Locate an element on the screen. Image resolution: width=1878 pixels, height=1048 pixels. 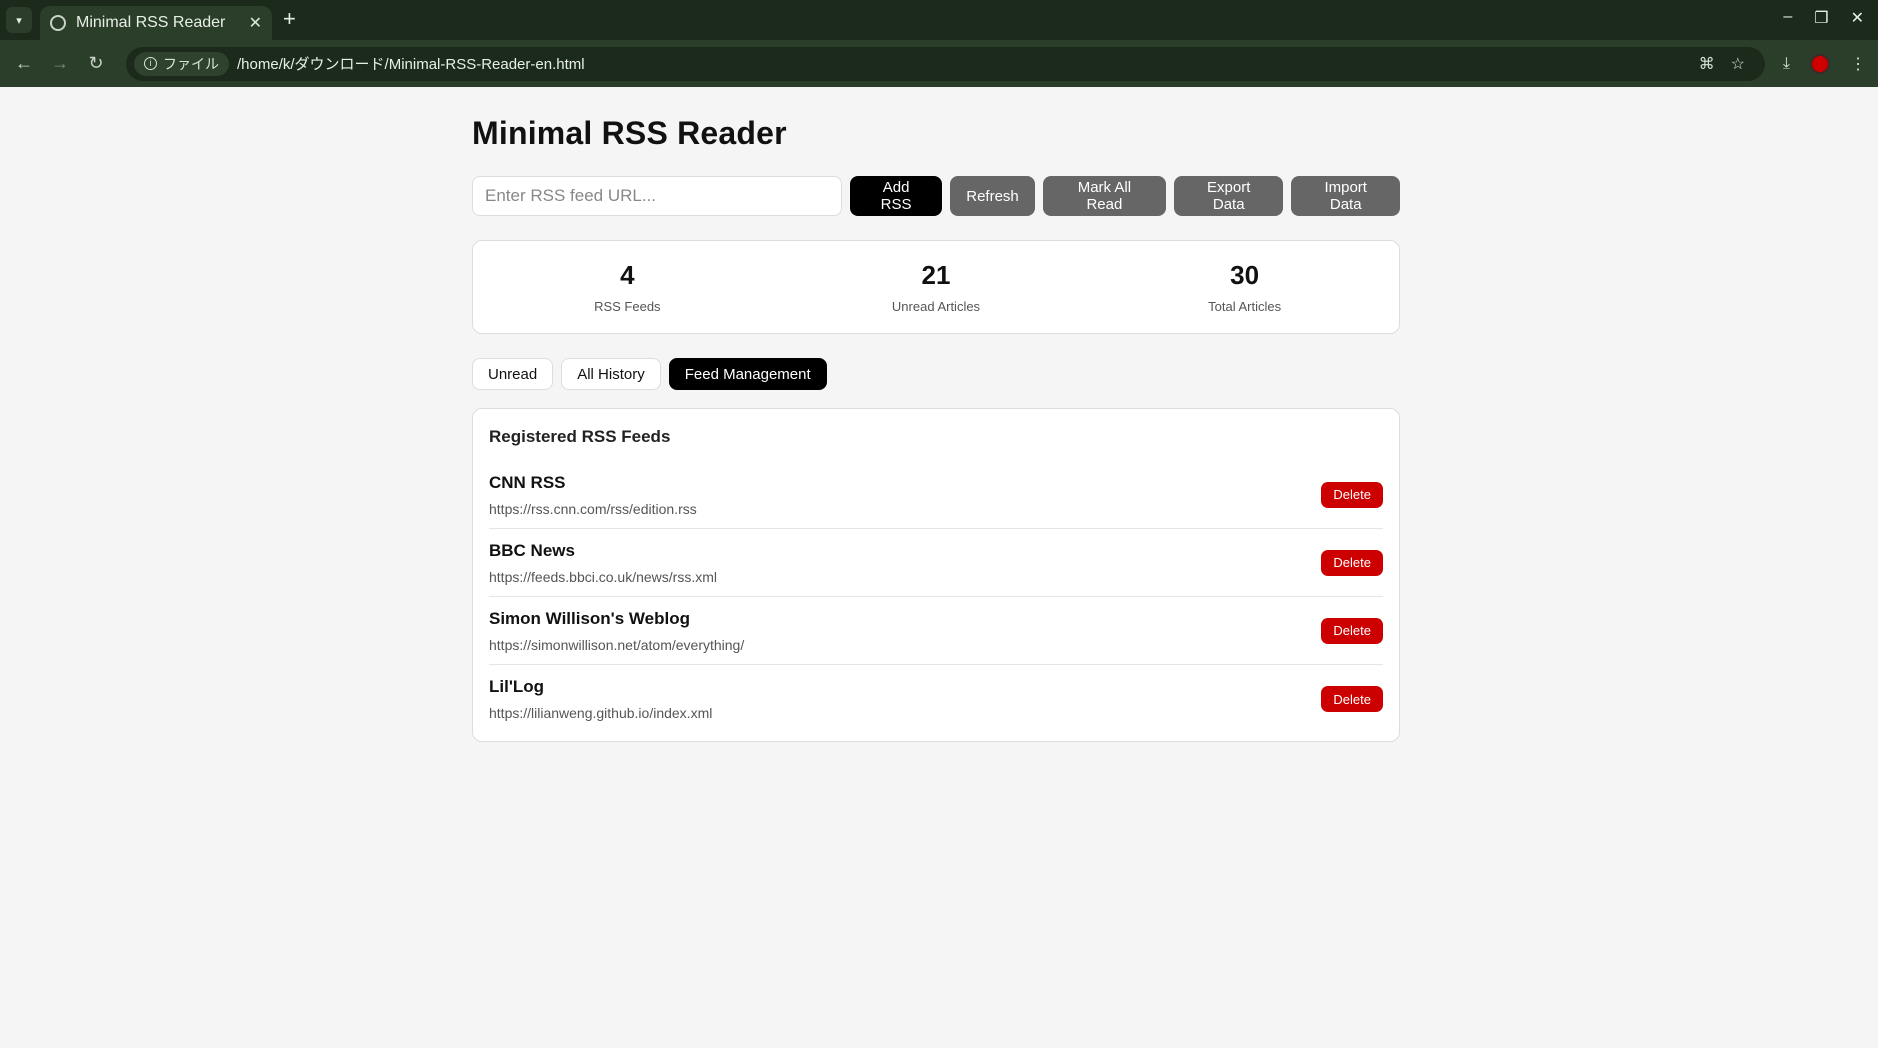
stat-label: RSS Feeds is located at coordinates (627, 306).